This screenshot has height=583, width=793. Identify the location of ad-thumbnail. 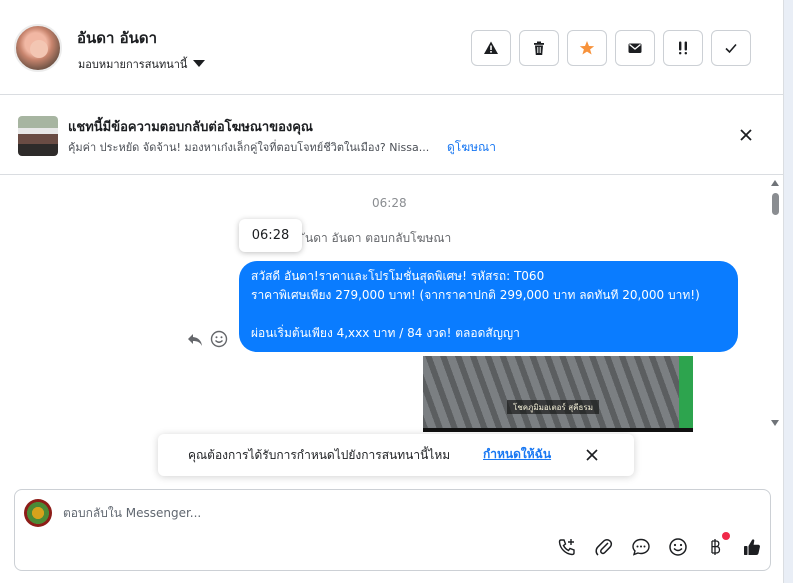
(38, 136).